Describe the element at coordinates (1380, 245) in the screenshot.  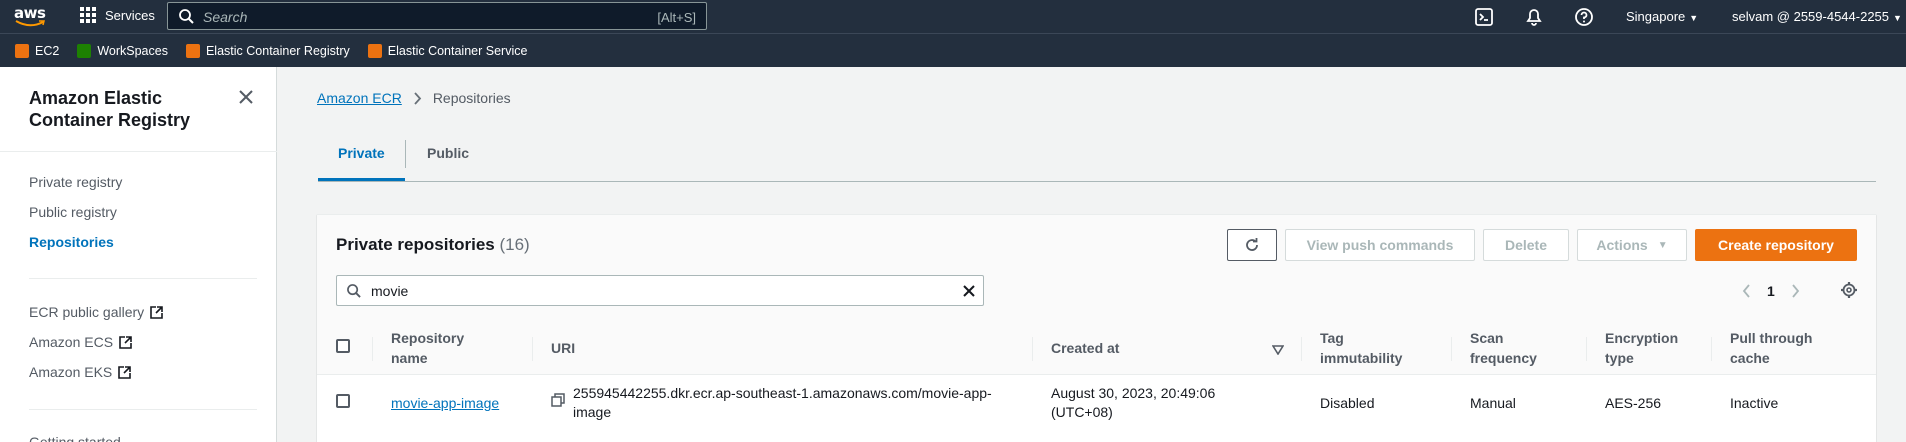
I see `view-push-commands-button: View push commands` at that location.